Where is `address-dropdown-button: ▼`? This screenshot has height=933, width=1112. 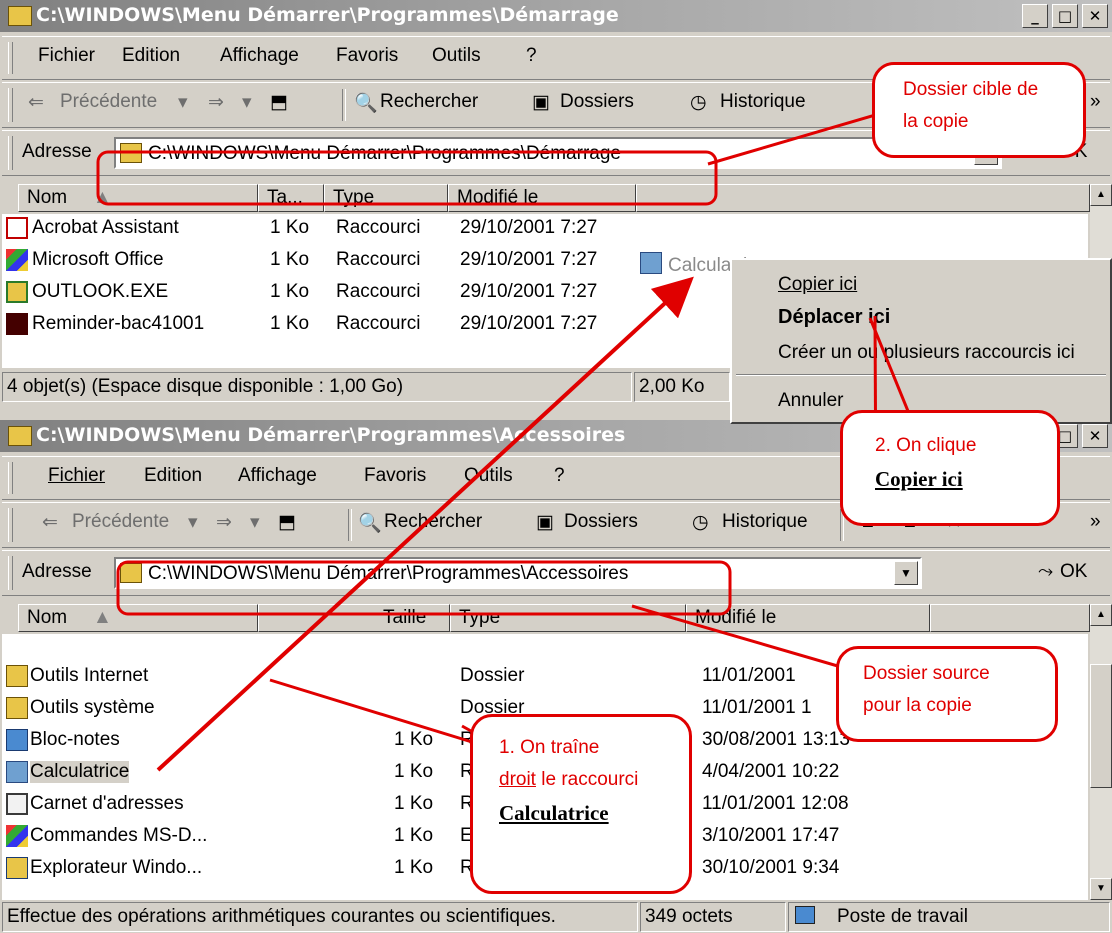 address-dropdown-button: ▼ is located at coordinates (906, 573).